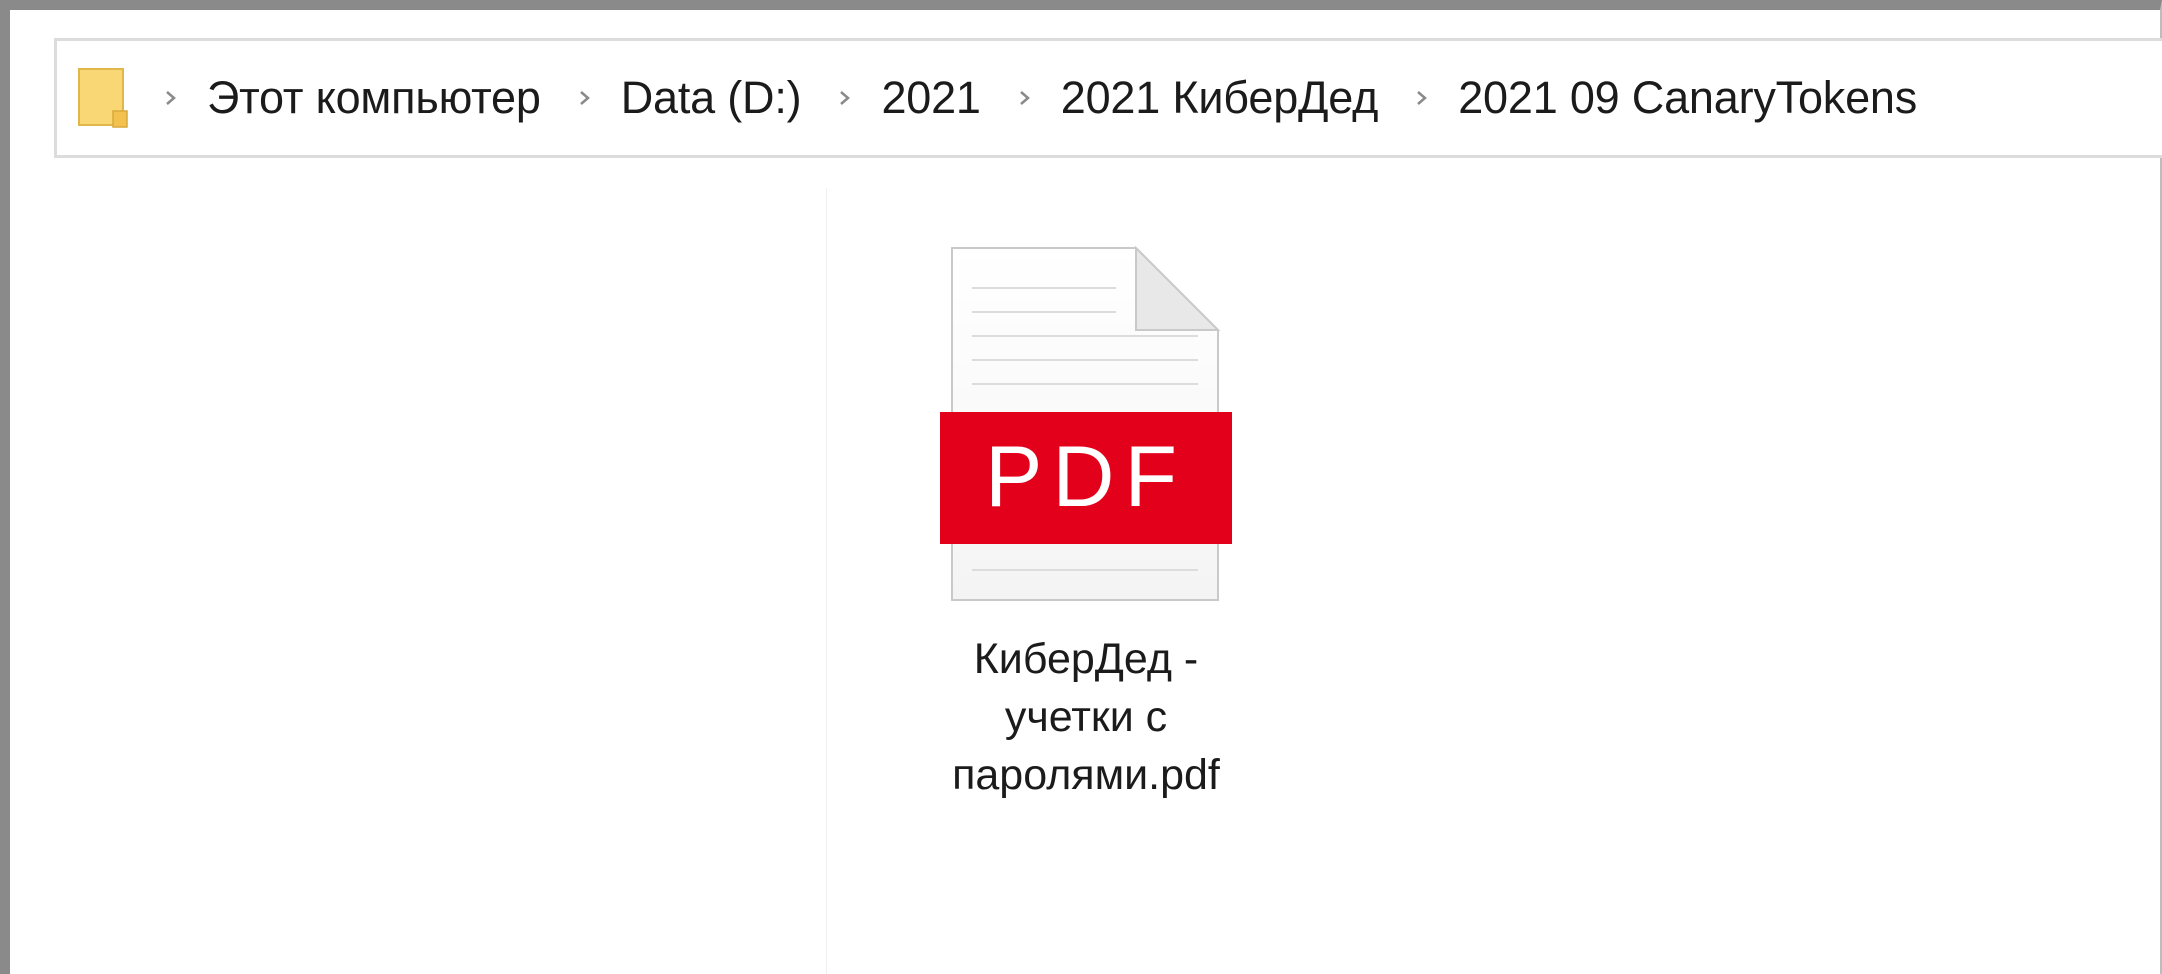 Image resolution: width=2162 pixels, height=974 pixels. Describe the element at coordinates (1086, 423) in the screenshot. I see `pdf-file-icon: PDF` at that location.